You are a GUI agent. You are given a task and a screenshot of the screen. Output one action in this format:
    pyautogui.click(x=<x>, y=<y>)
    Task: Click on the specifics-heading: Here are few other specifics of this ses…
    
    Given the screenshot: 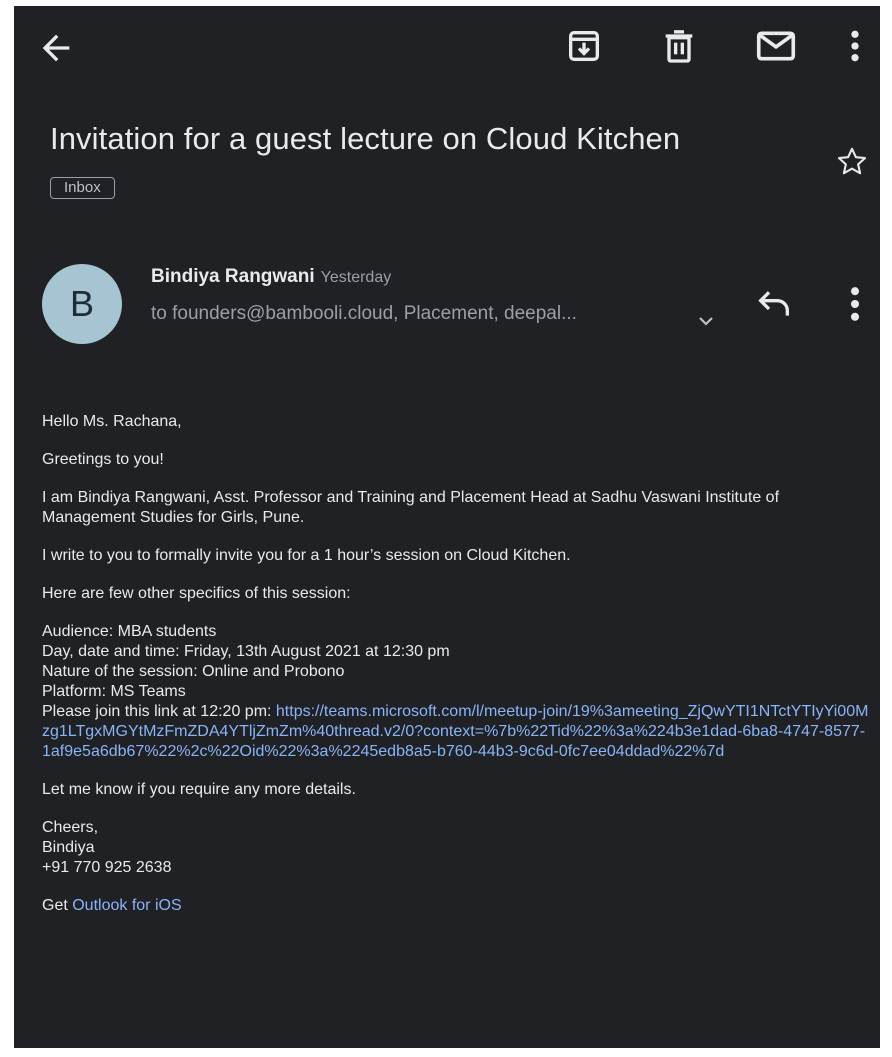 What is the action you would take?
    pyautogui.click(x=196, y=593)
    